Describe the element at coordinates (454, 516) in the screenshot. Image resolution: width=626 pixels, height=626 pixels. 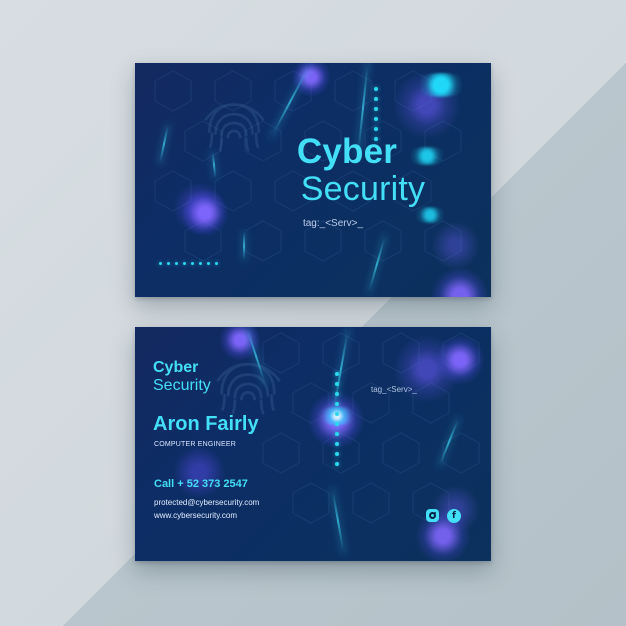
I see `facebook-icon: f` at that location.